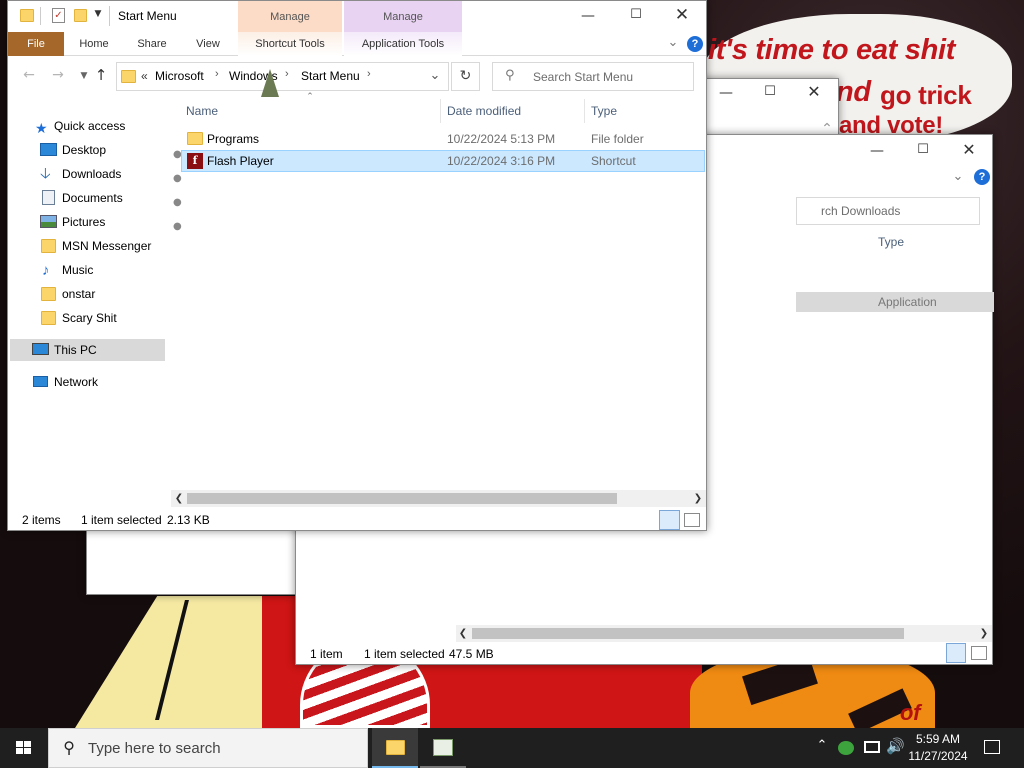 This screenshot has height=768, width=1024. I want to click on nav-label: Documents, so click(92, 198).